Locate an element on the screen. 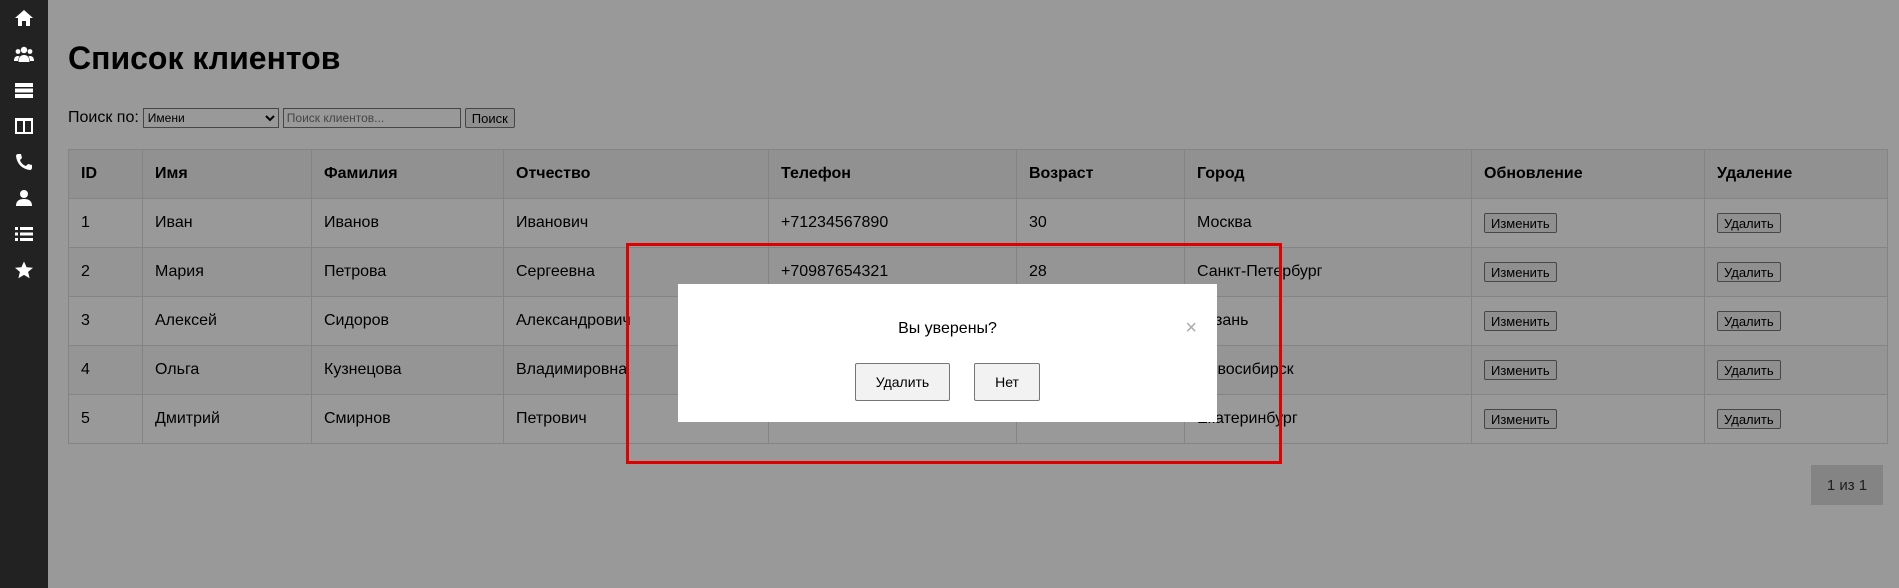 The height and width of the screenshot is (588, 1899). users-icon is located at coordinates (24, 54).